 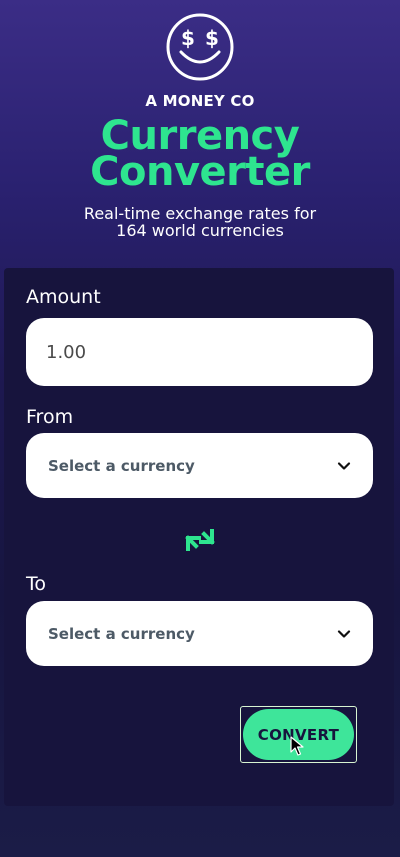 I want to click on amount-label: Amount, so click(x=63, y=297).